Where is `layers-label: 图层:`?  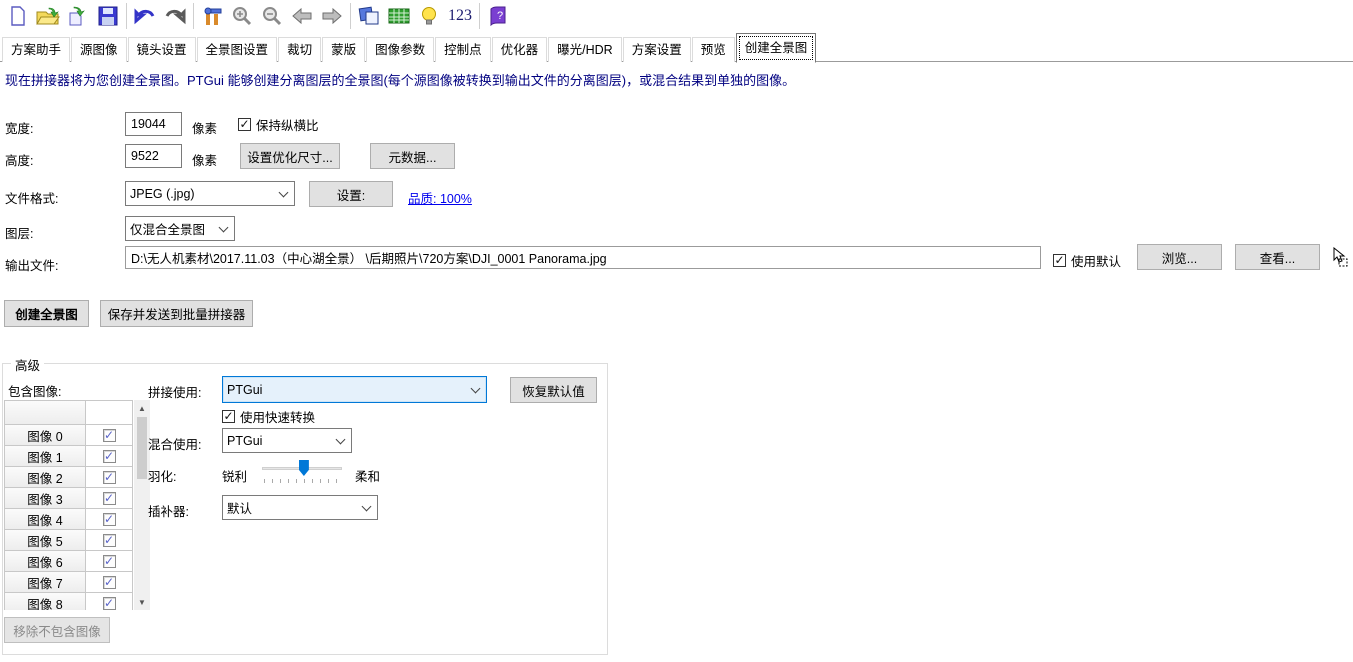
layers-label: 图层: is located at coordinates (19, 234).